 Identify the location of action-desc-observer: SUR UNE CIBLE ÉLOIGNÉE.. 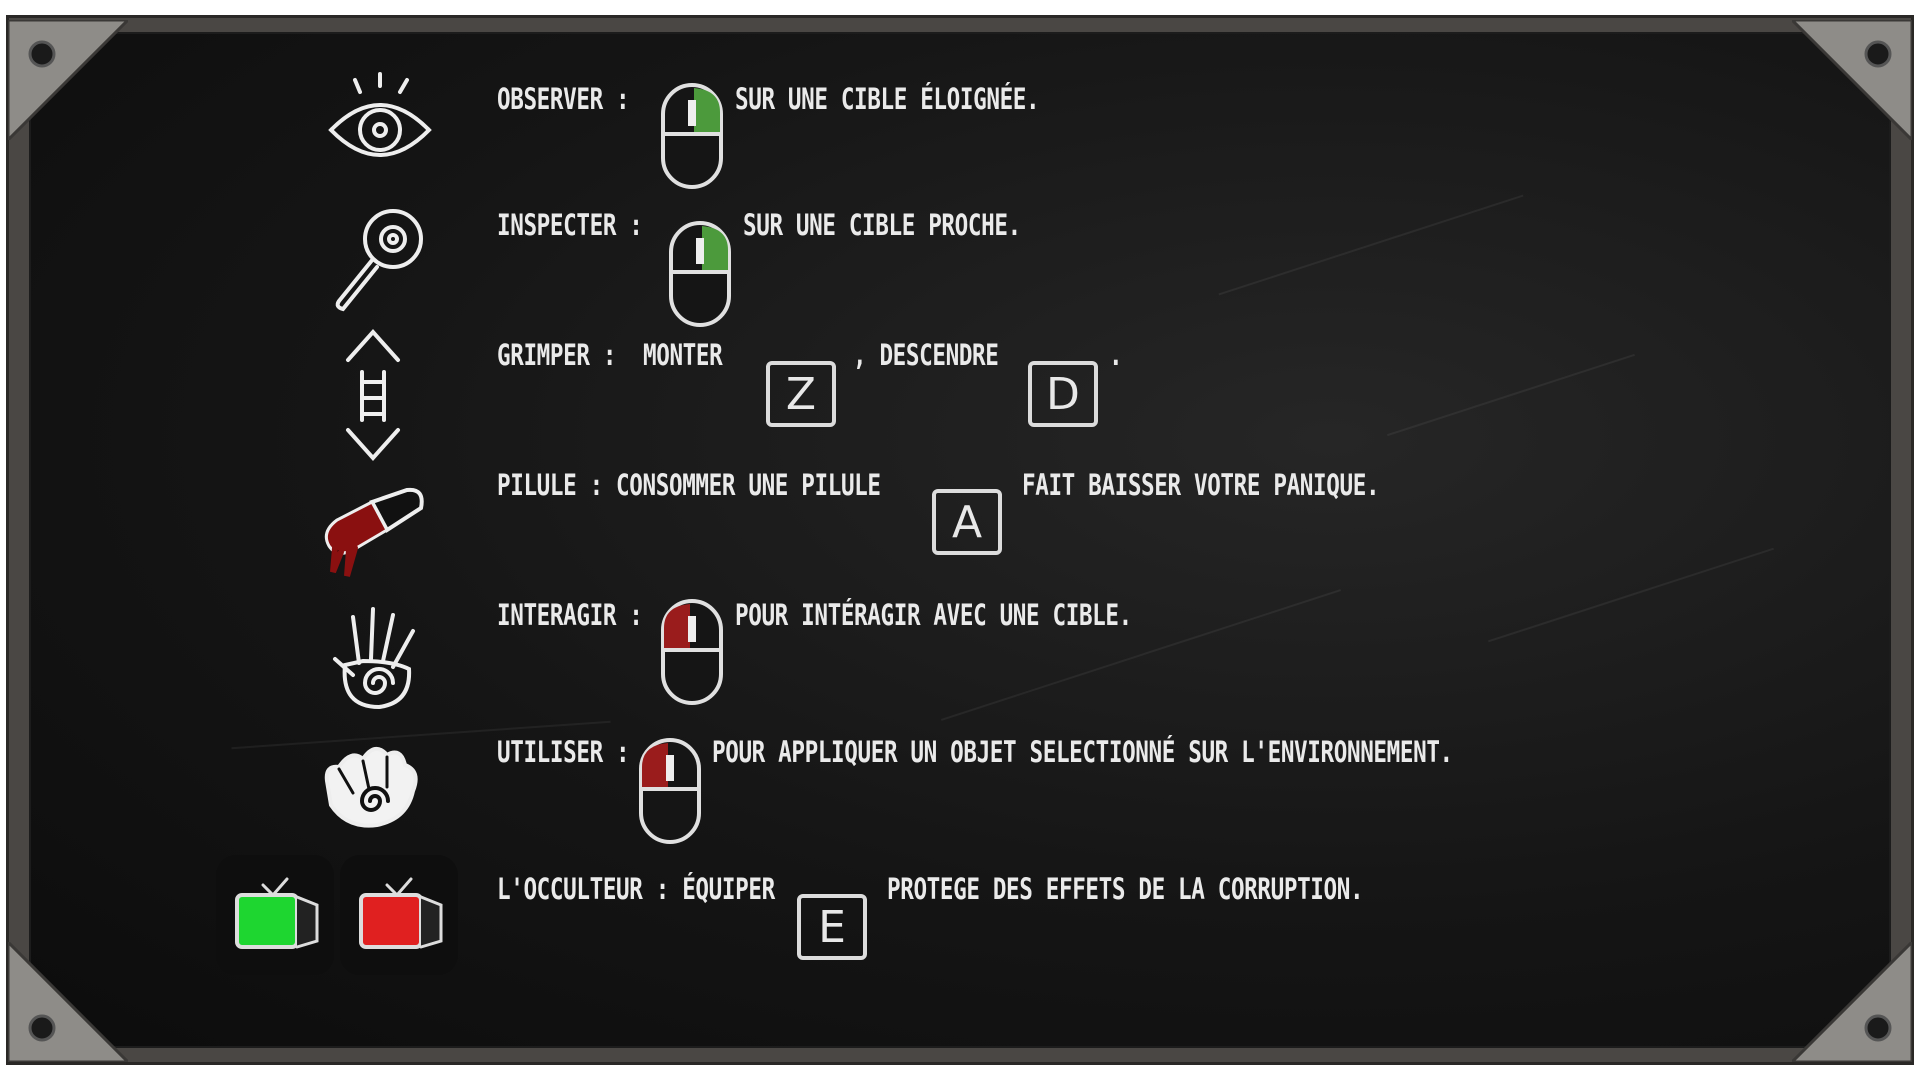
(887, 99).